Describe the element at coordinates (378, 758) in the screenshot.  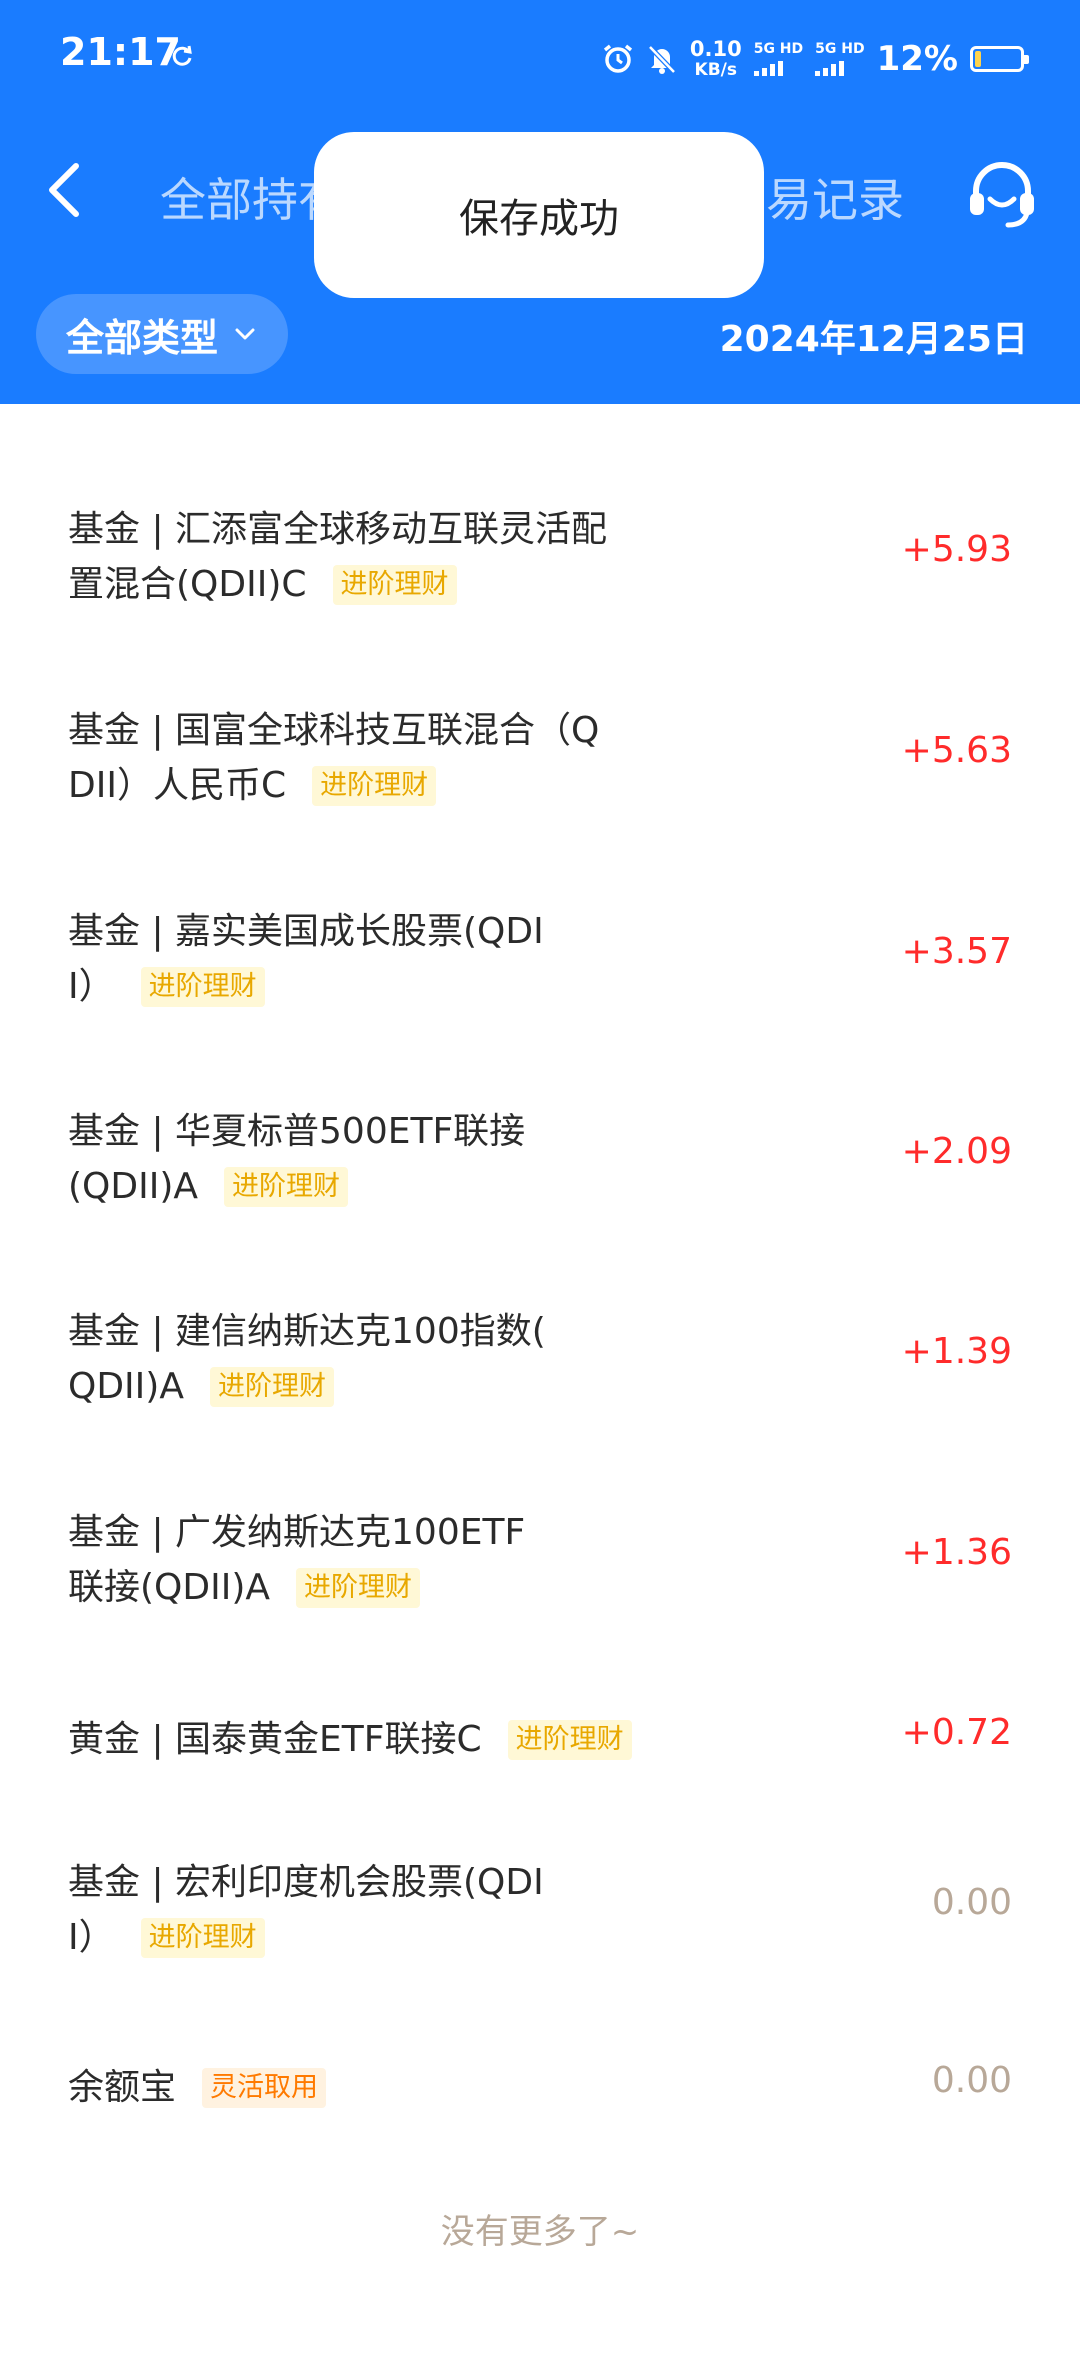
I see `holding-name: 基金 | 国富全球科技互联混合（Q DII）人民币C 进阶理财` at that location.